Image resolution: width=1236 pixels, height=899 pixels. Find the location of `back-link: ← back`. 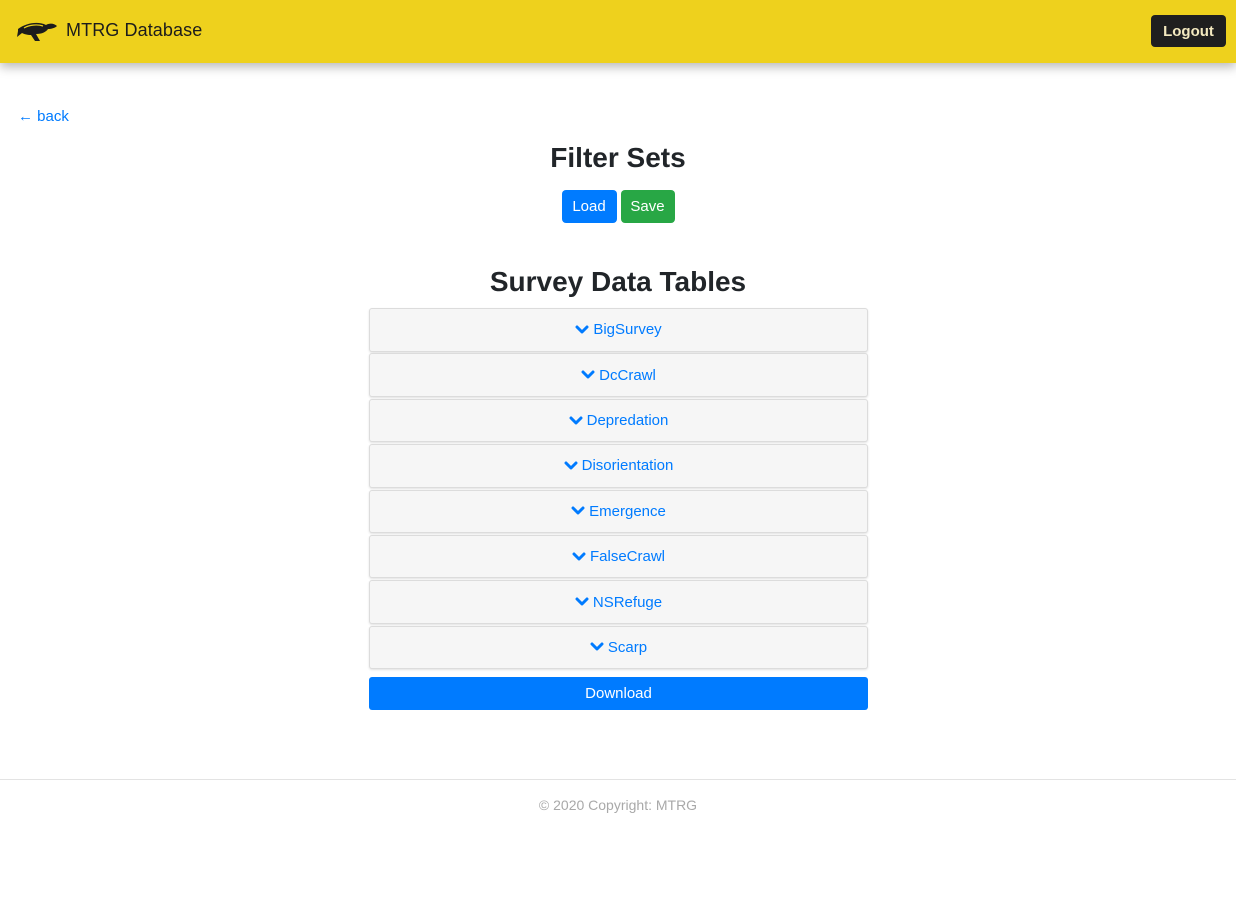

back-link: ← back is located at coordinates (43, 116).